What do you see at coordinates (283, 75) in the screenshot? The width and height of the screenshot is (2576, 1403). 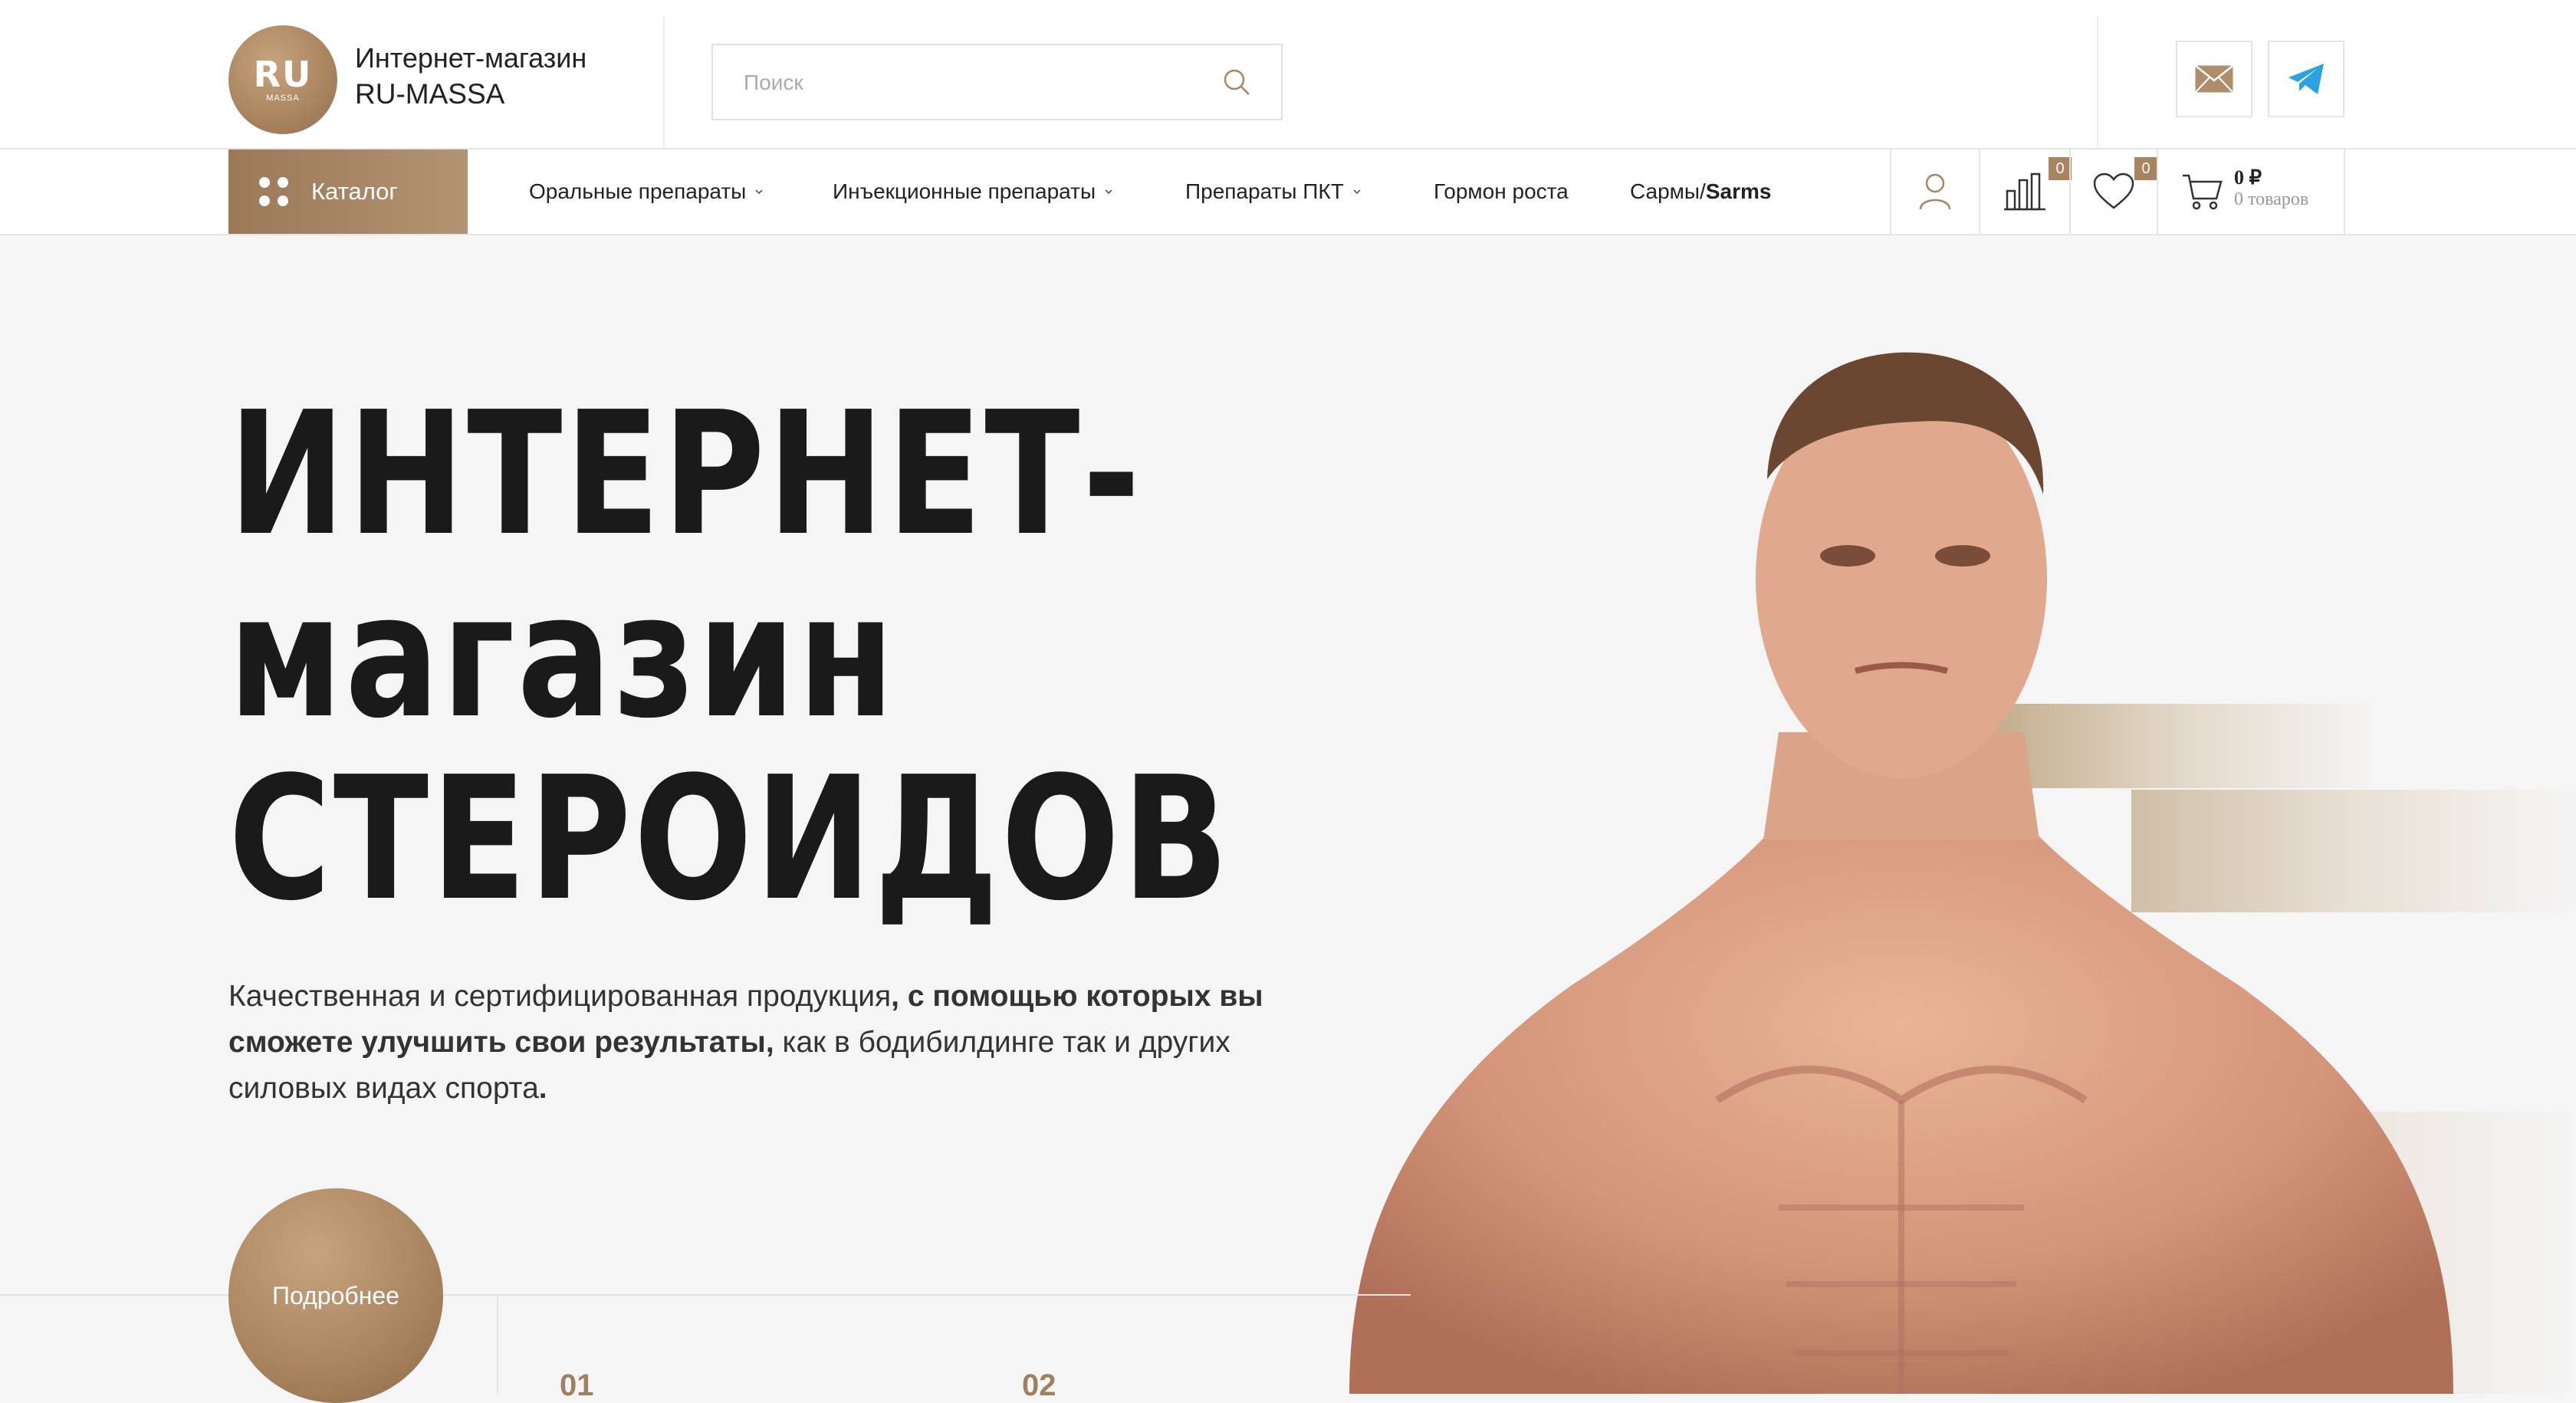 I see `logo-mark: RU` at bounding box center [283, 75].